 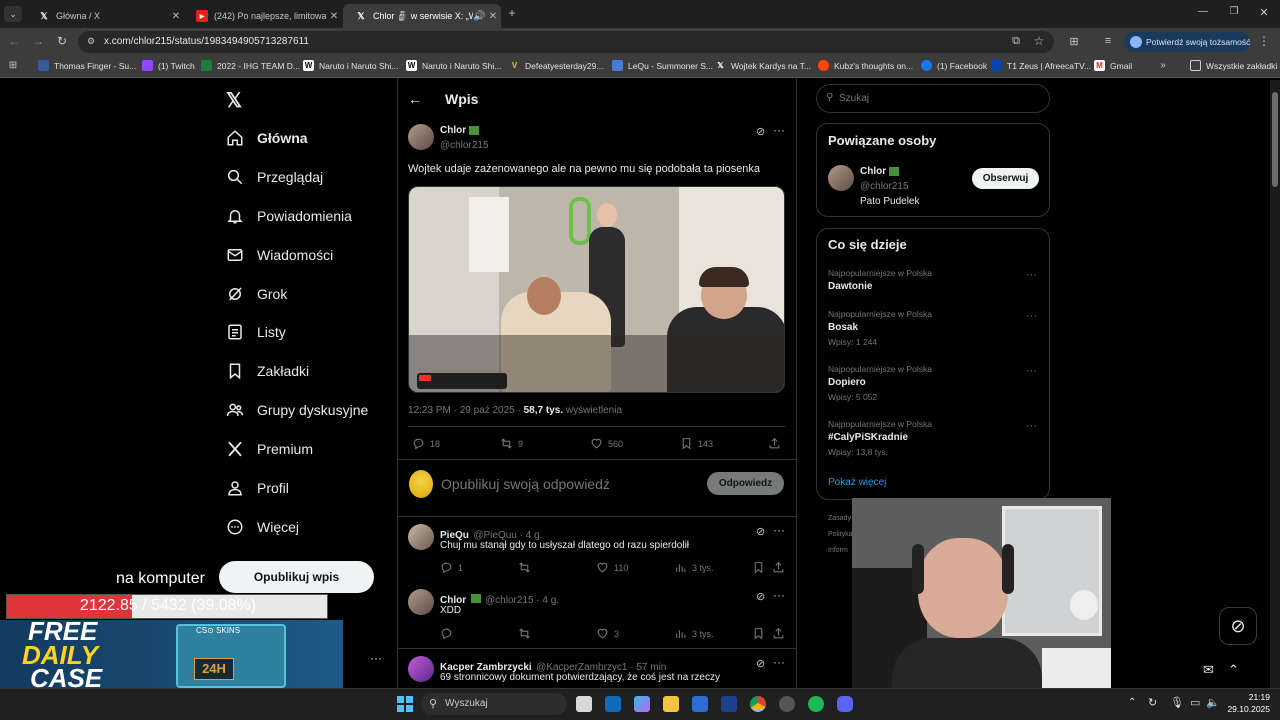 What do you see at coordinates (1275, 139) in the screenshot?
I see `scrollbar-thumb` at bounding box center [1275, 139].